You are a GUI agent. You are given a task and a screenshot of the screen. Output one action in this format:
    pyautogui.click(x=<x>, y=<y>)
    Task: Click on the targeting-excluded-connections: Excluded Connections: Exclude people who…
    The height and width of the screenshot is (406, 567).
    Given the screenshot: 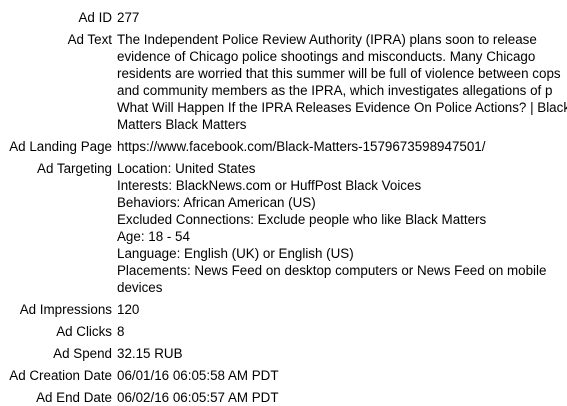 What is the action you would take?
    pyautogui.click(x=302, y=219)
    